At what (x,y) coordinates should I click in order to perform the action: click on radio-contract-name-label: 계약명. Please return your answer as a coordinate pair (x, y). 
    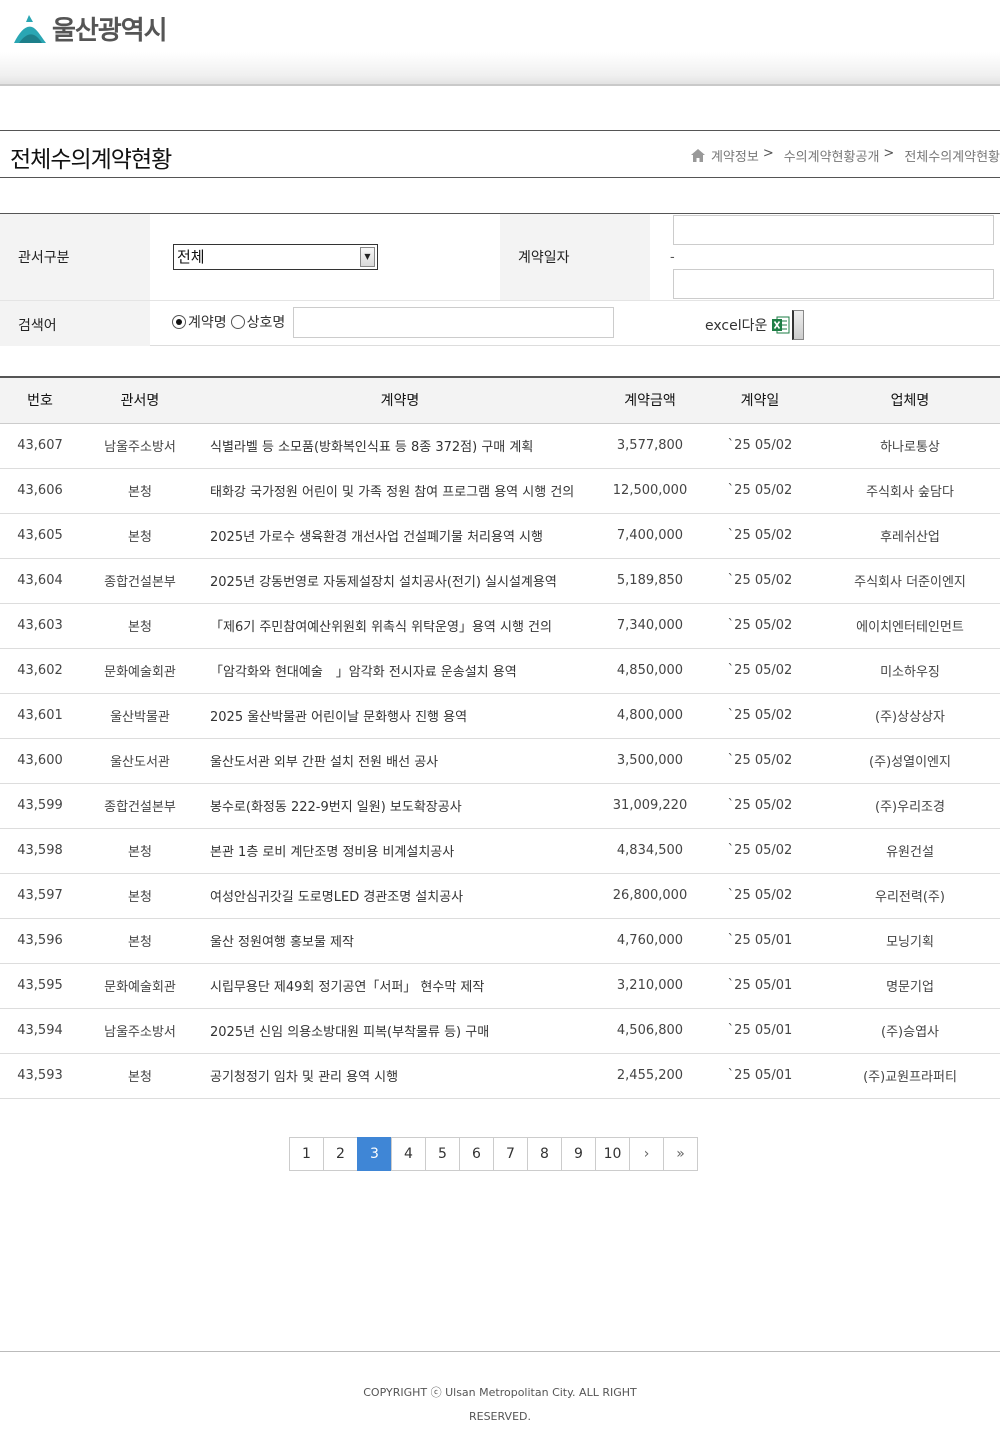
    Looking at the image, I should click on (207, 322).